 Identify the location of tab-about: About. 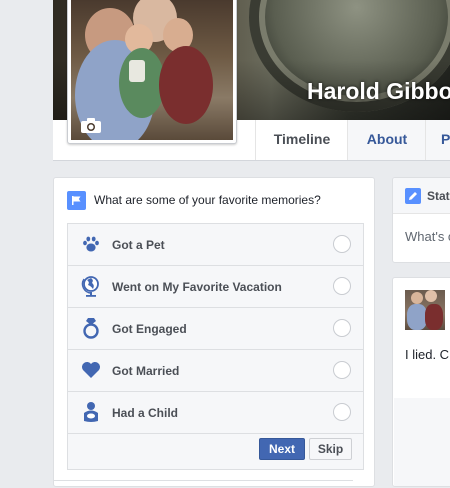
(386, 140).